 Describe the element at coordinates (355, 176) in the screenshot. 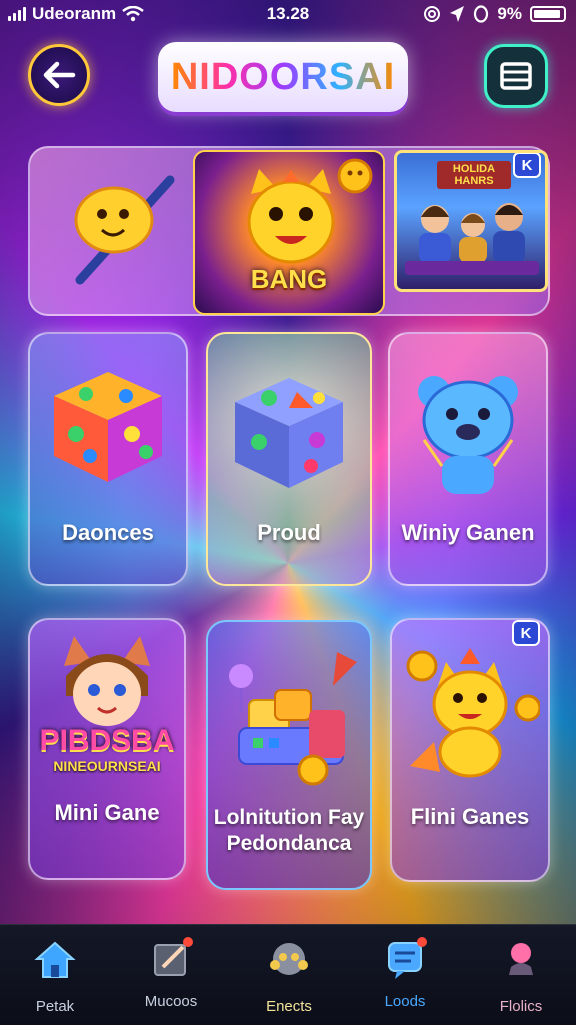

I see `coin-icon` at that location.